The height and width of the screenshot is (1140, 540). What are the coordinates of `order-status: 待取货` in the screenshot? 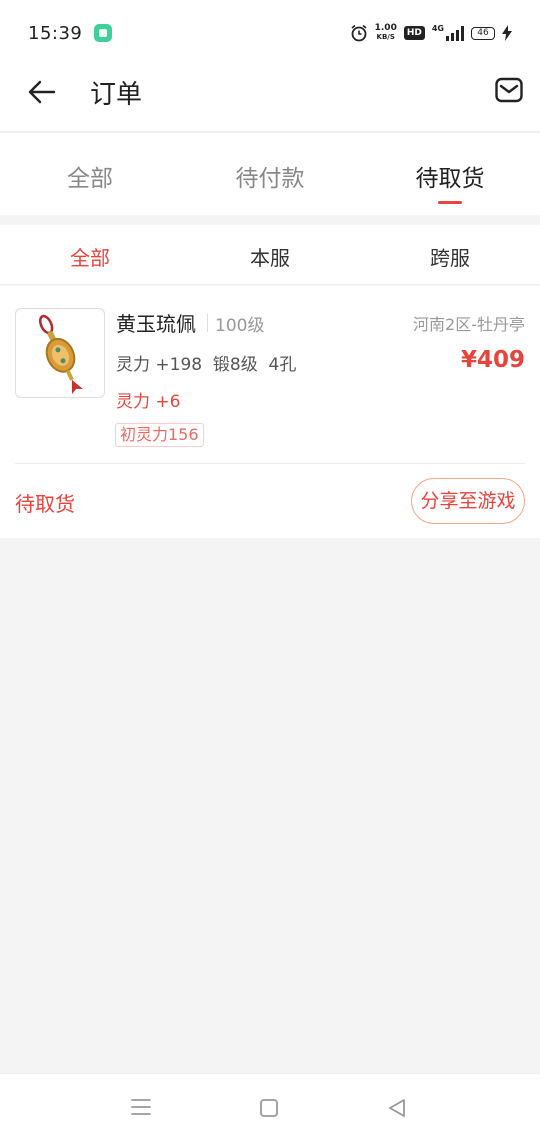 It's located at (45, 504).